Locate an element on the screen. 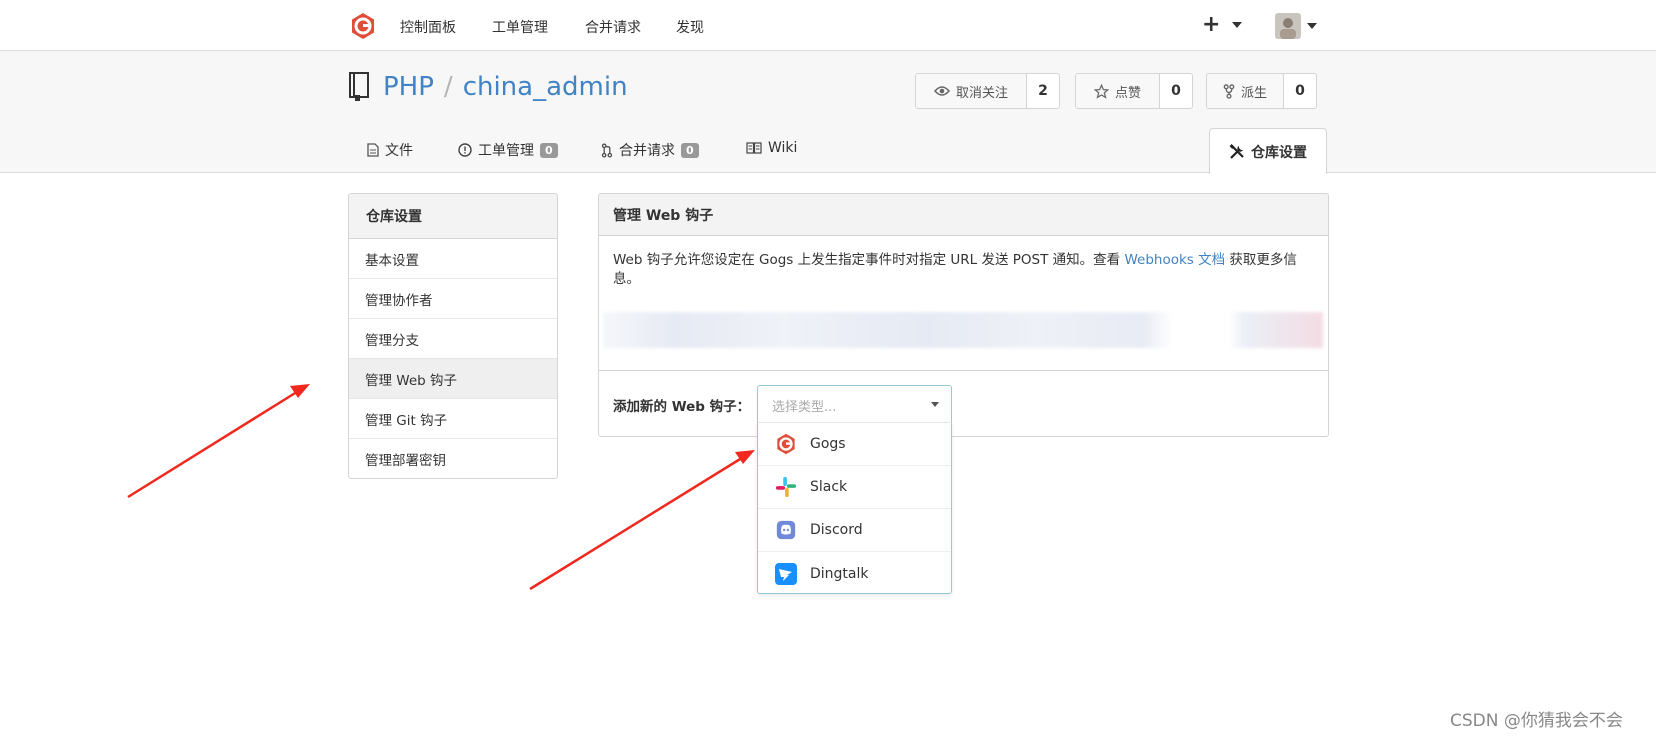 This screenshot has width=1656, height=737. annotation-arrows is located at coordinates (441, 487).